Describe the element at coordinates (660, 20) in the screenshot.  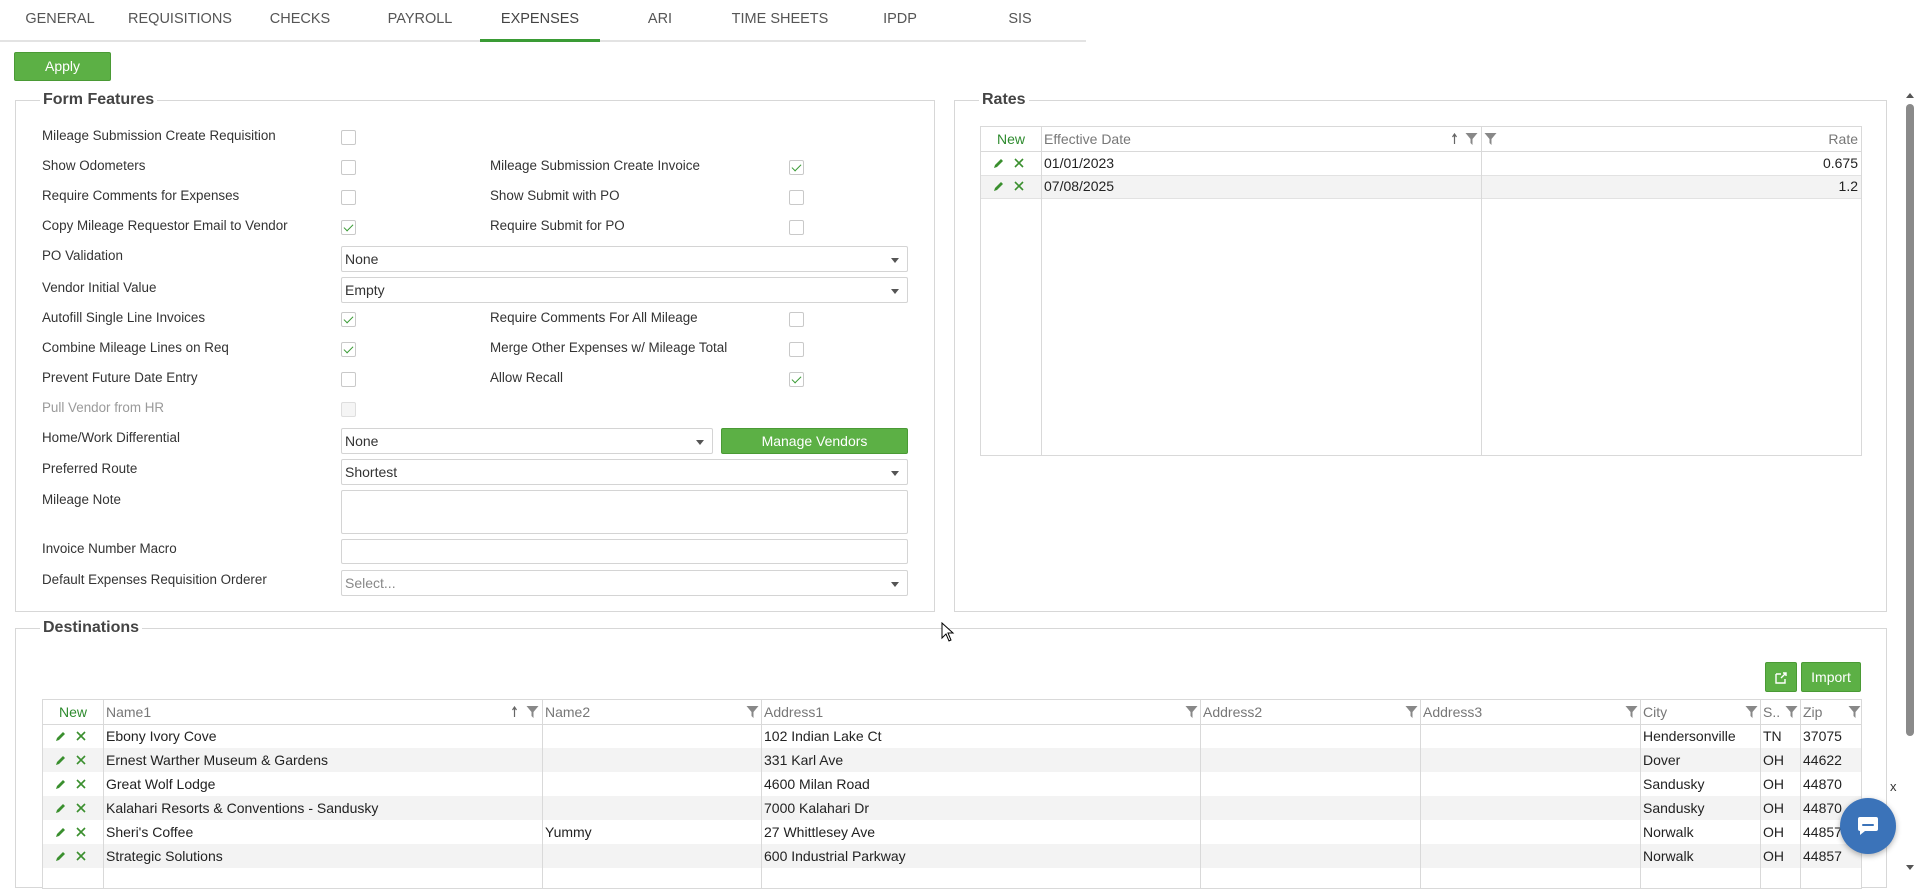
I see `tab-ari: ARI` at that location.